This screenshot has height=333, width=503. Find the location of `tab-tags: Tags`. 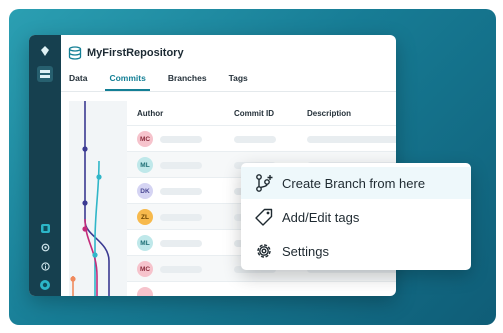

tab-tags: Tags is located at coordinates (238, 82).